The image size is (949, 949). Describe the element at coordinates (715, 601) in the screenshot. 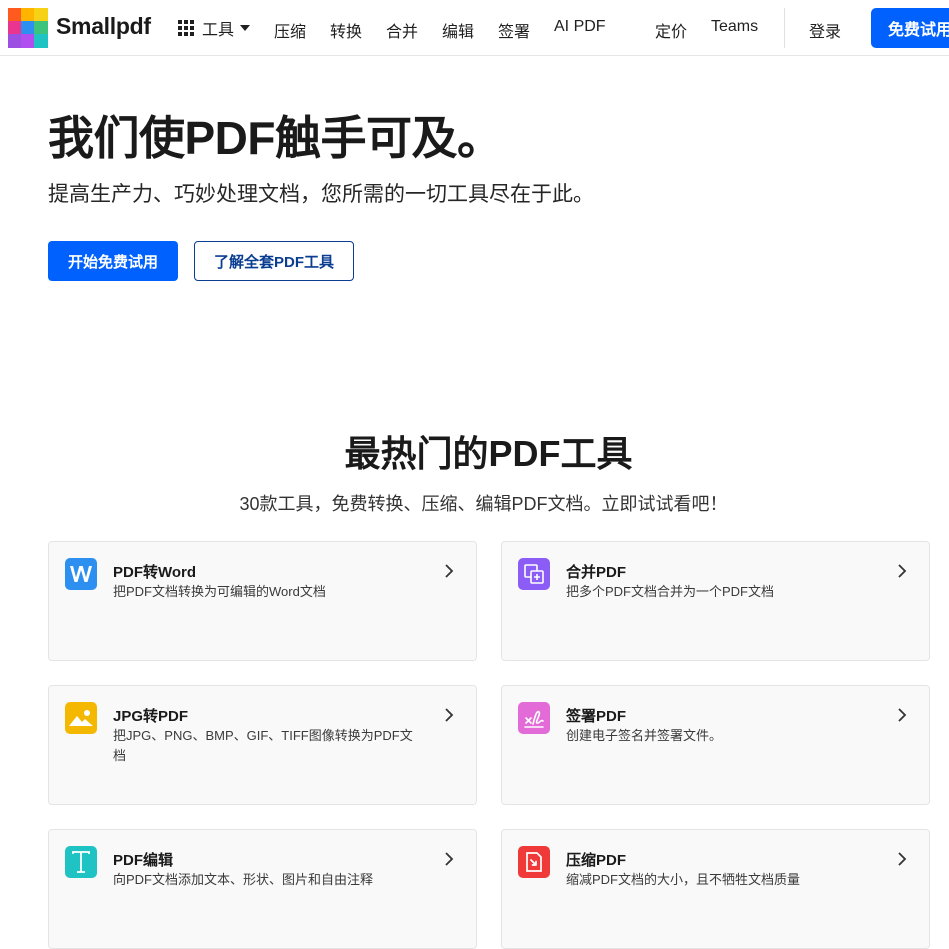

I see `tool-card-merge-pdf: 合并PDF 把多个PDF文档合并为一个PDF文档` at that location.